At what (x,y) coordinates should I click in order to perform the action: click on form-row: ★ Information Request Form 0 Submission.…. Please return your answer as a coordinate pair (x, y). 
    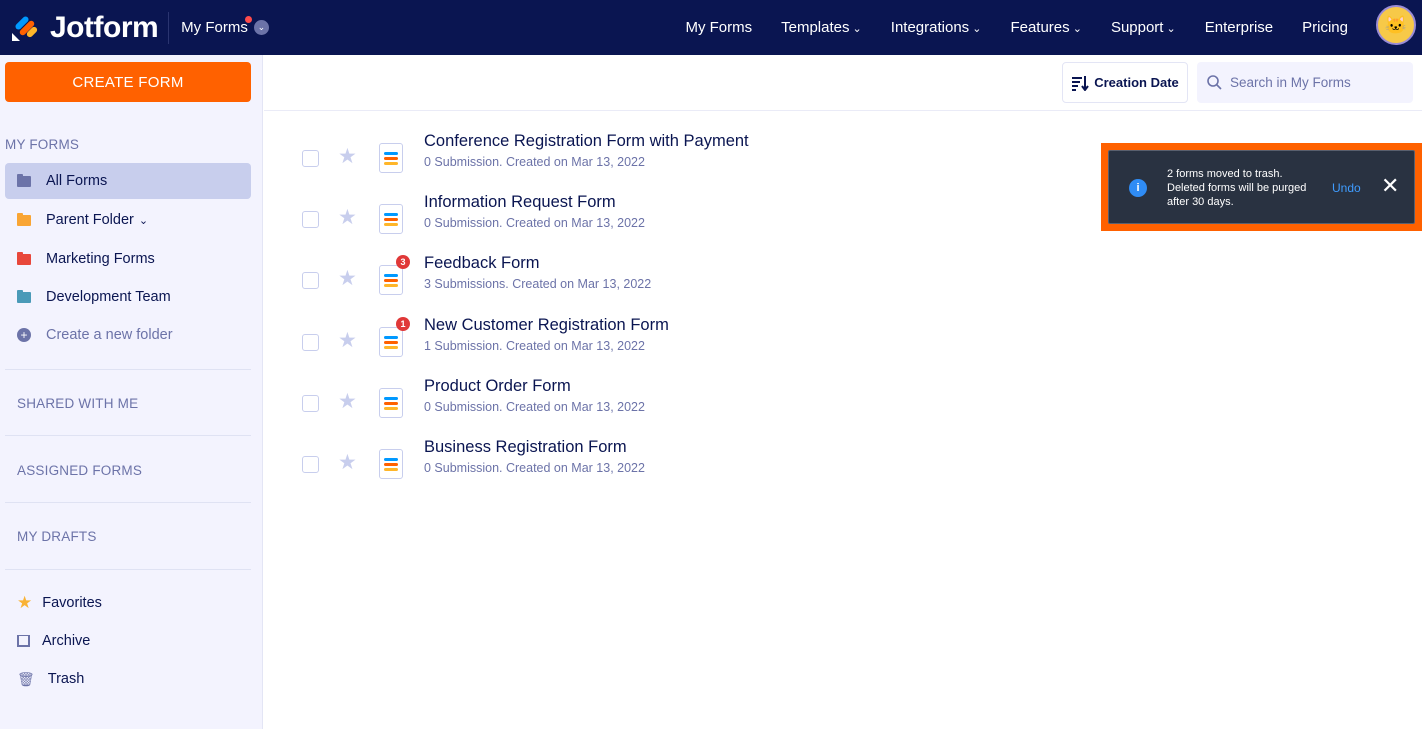
    Looking at the image, I should click on (650, 222).